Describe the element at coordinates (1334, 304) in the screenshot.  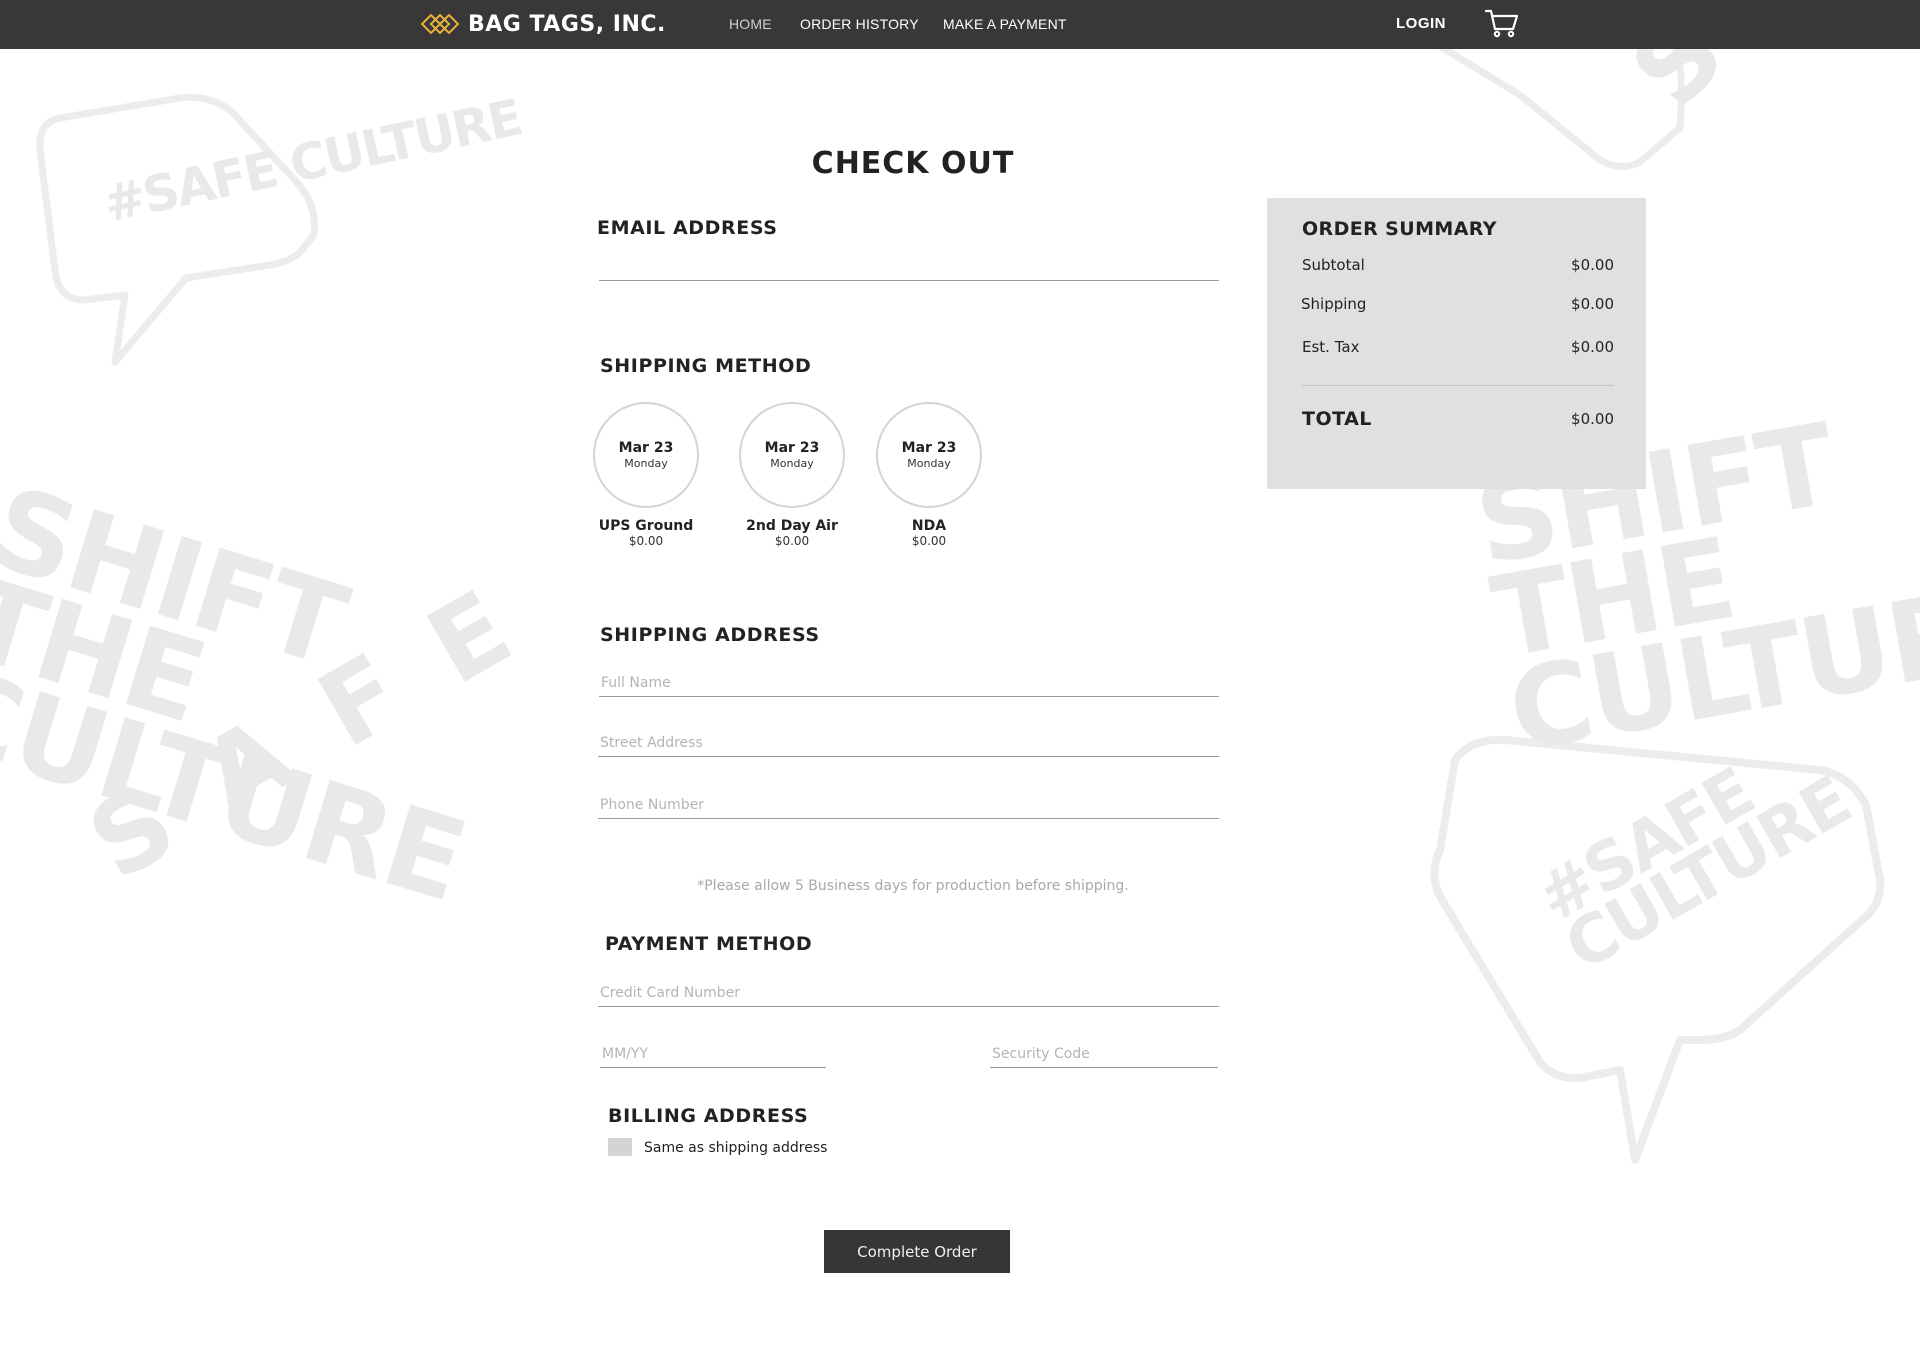
I see `shipping-label: Shipping` at that location.